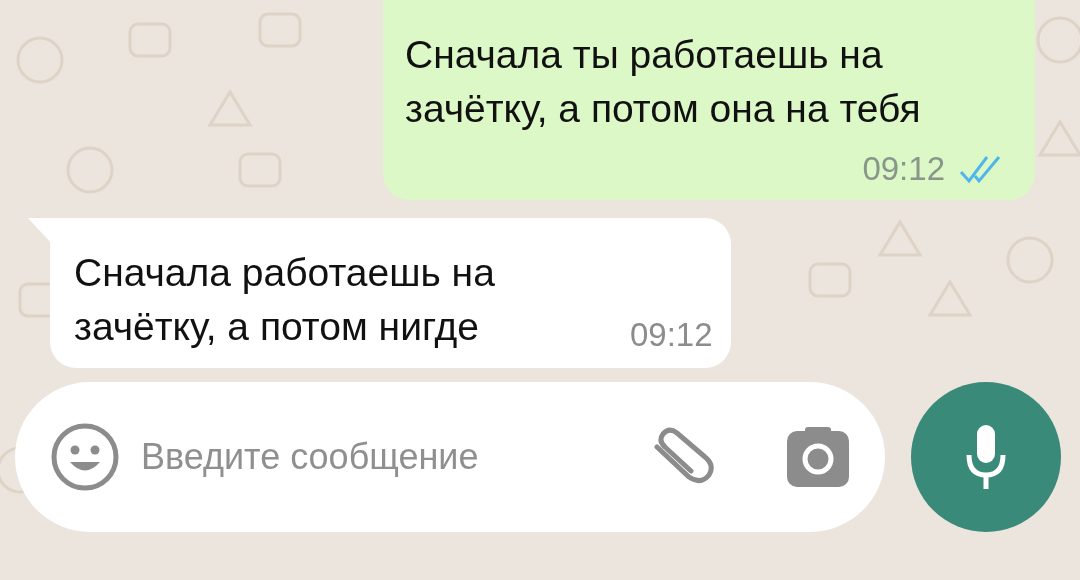  I want to click on emoji-icon, so click(85, 457).